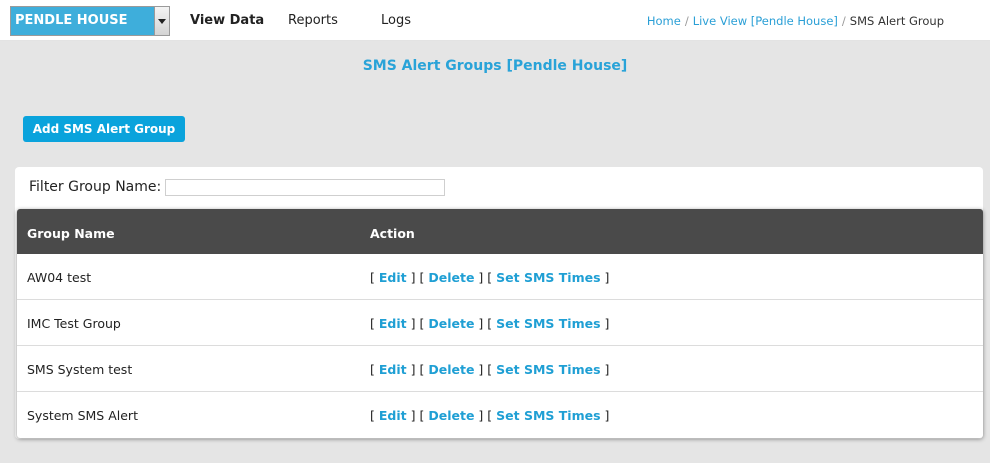 Image resolution: width=990 pixels, height=463 pixels. Describe the element at coordinates (71, 20) in the screenshot. I see `site-selector-value: PENDLE HOUSE` at that location.